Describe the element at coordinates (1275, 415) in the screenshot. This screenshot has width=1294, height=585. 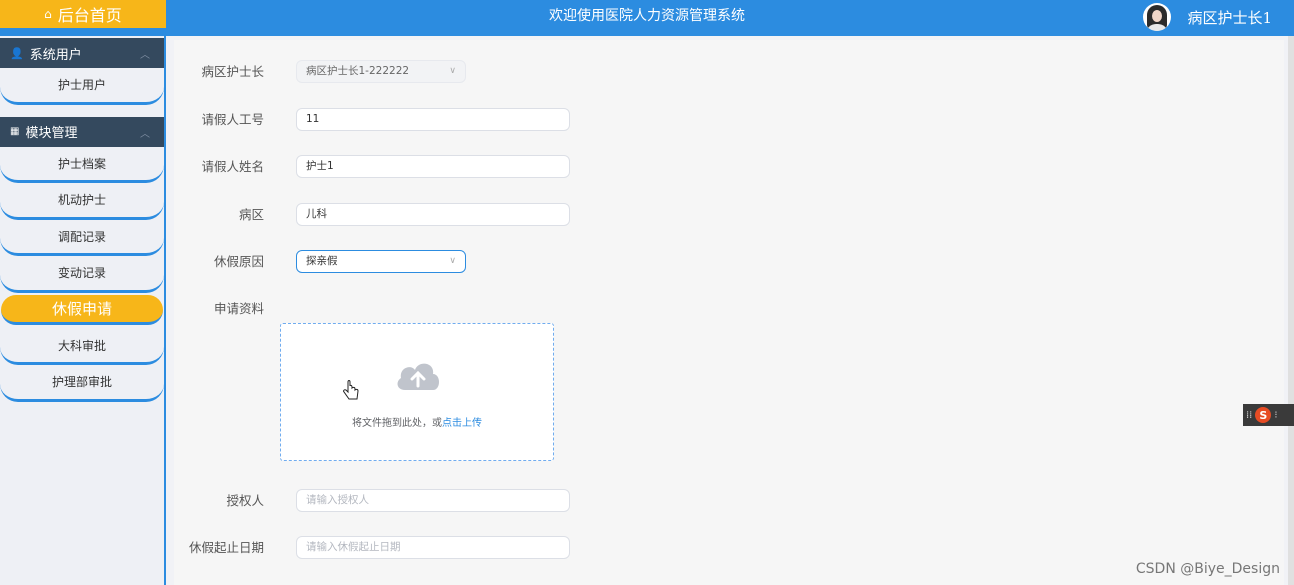
I see `more-icon: ⁝` at that location.